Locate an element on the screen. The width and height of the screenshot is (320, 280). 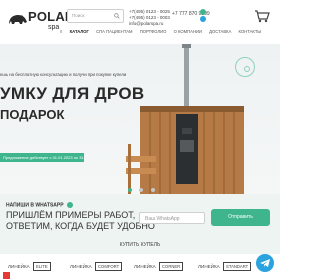
nav-item-portfolio: ПОРТФОЛИО is located at coordinates (153, 31).